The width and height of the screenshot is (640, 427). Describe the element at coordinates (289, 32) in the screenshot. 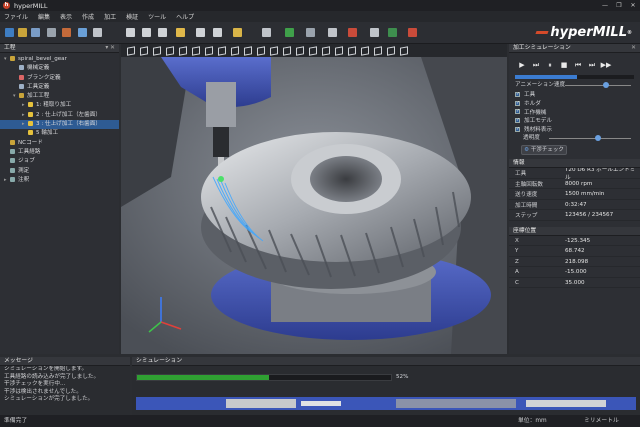

I see `check-icon` at that location.